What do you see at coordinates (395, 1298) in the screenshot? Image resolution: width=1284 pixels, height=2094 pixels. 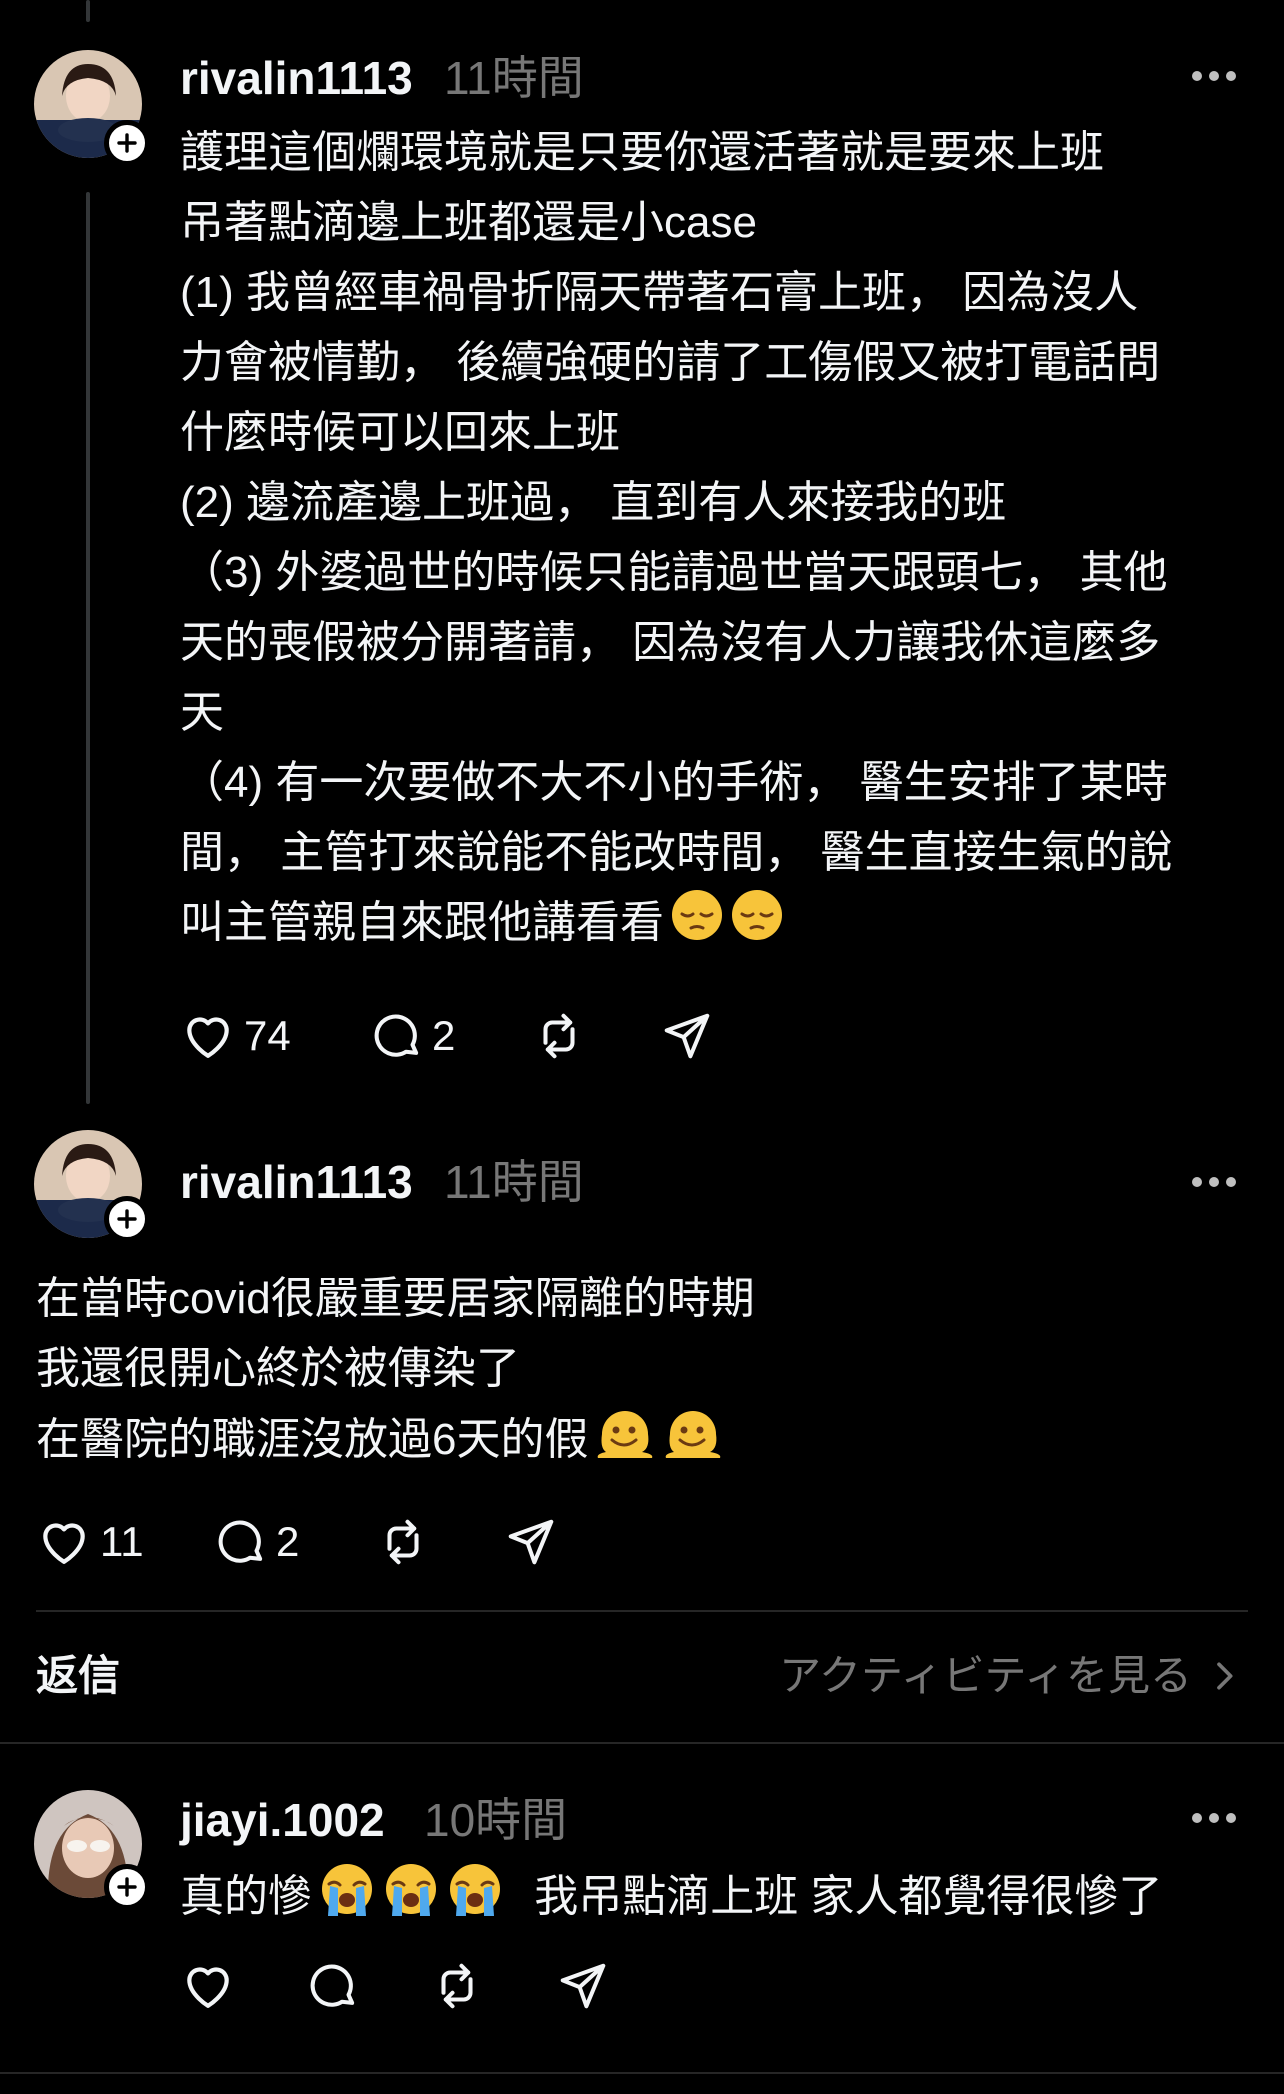 I see `post-line: 在當時covid很嚴重要居家隔離的時期` at bounding box center [395, 1298].